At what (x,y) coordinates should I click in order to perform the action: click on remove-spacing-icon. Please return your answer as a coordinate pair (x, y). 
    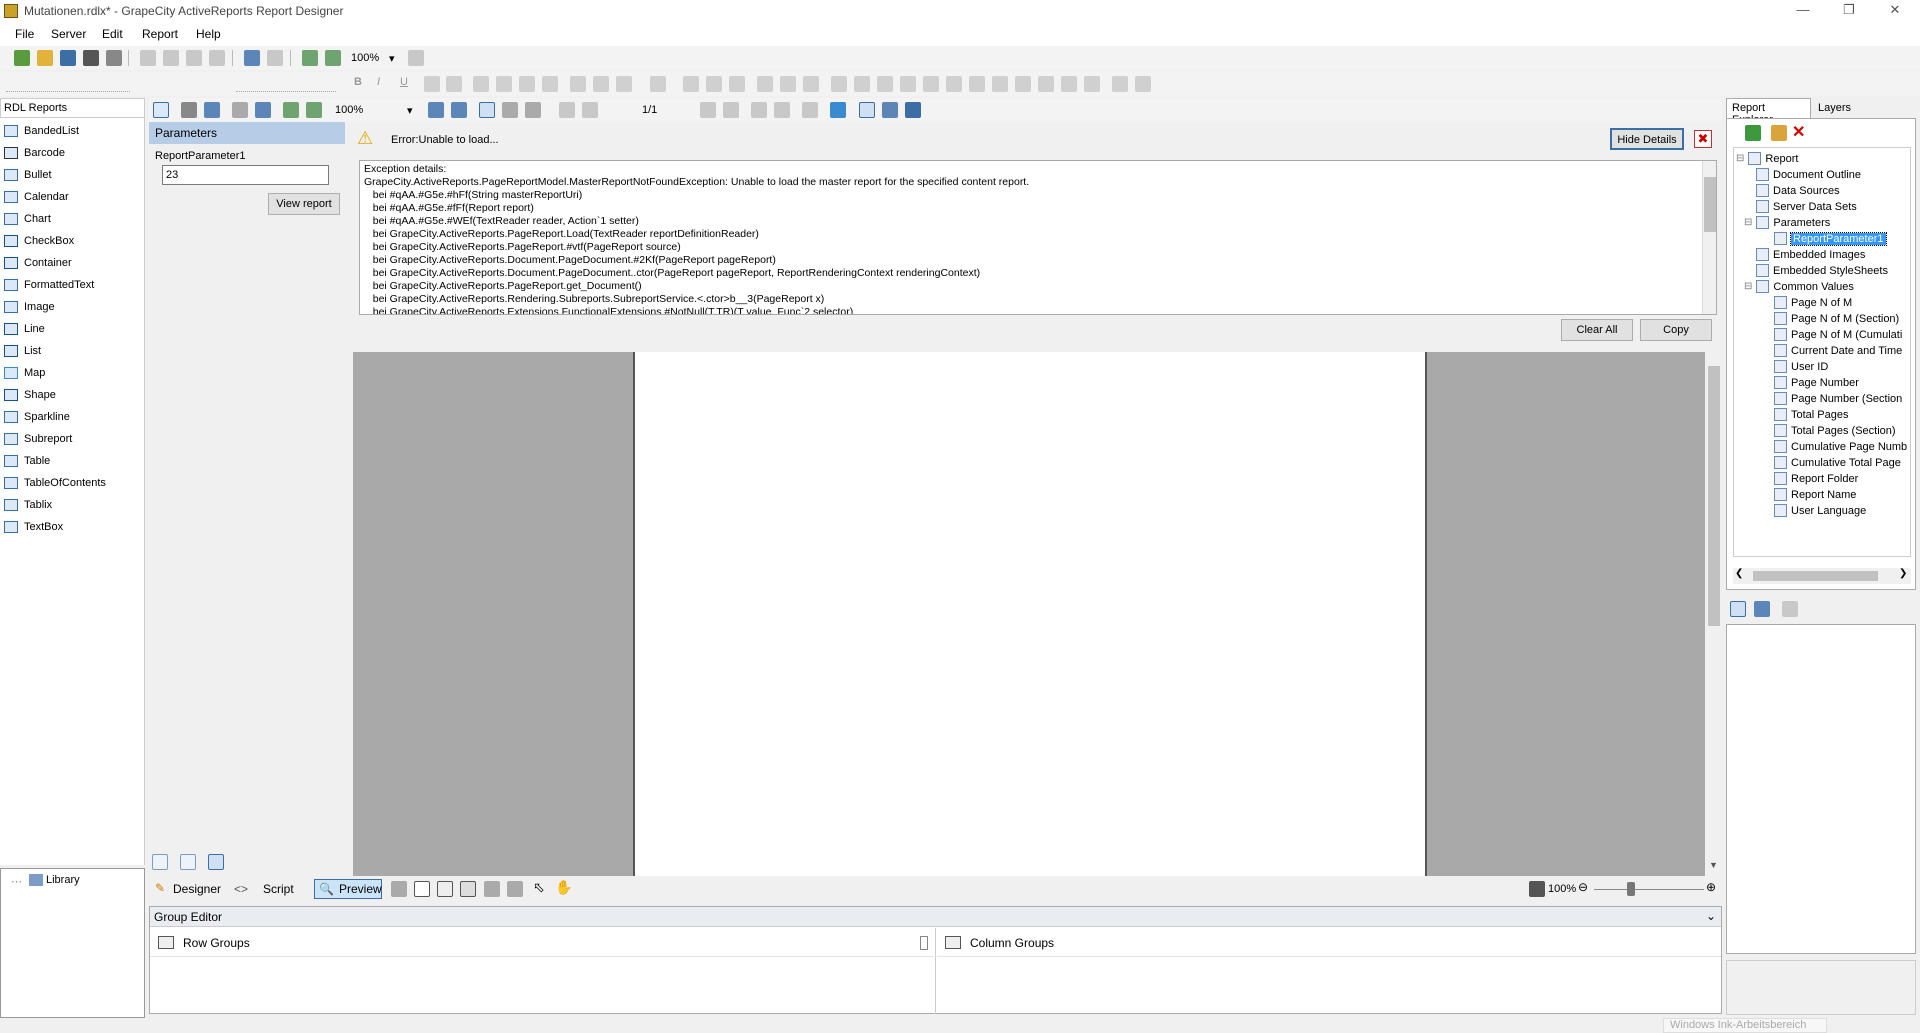
    Looking at the image, I should click on (1000, 84).